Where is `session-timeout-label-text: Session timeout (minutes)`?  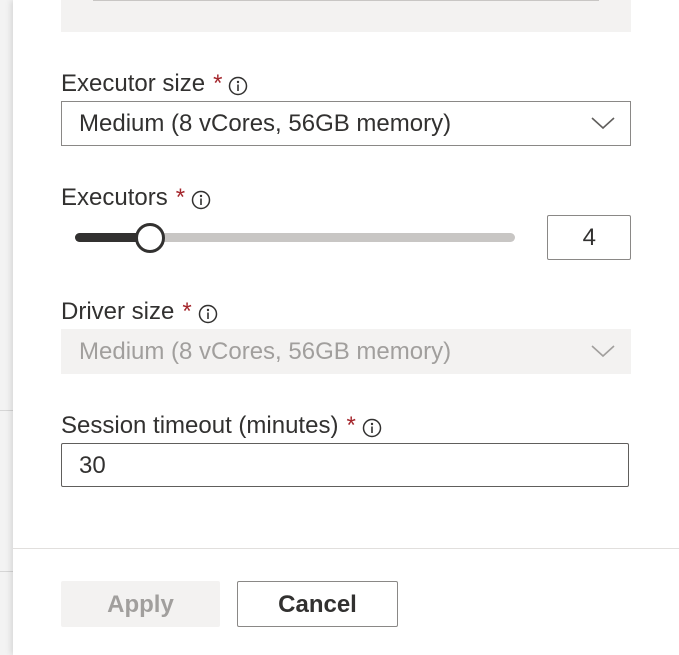
session-timeout-label-text: Session timeout (minutes) is located at coordinates (200, 425).